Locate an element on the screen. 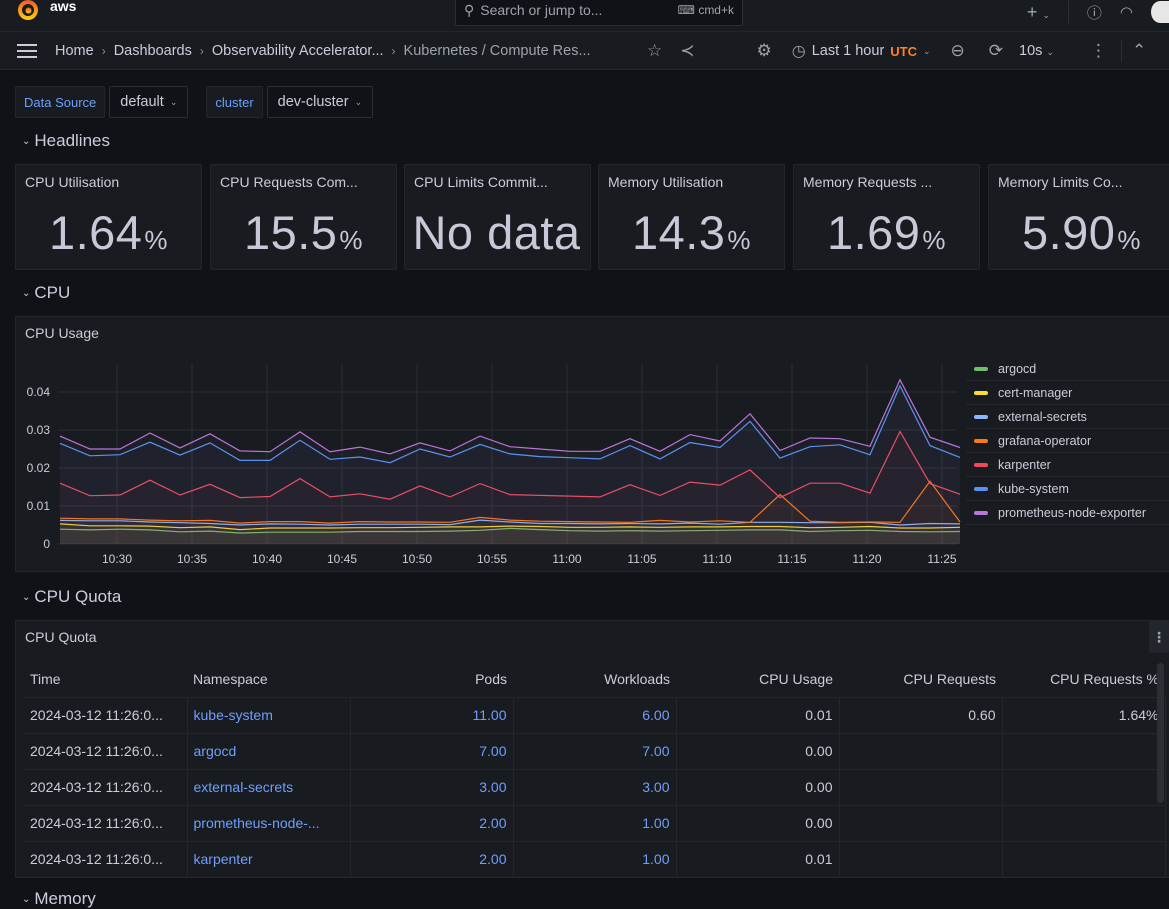  table-scrollbar is located at coordinates (1160, 733).